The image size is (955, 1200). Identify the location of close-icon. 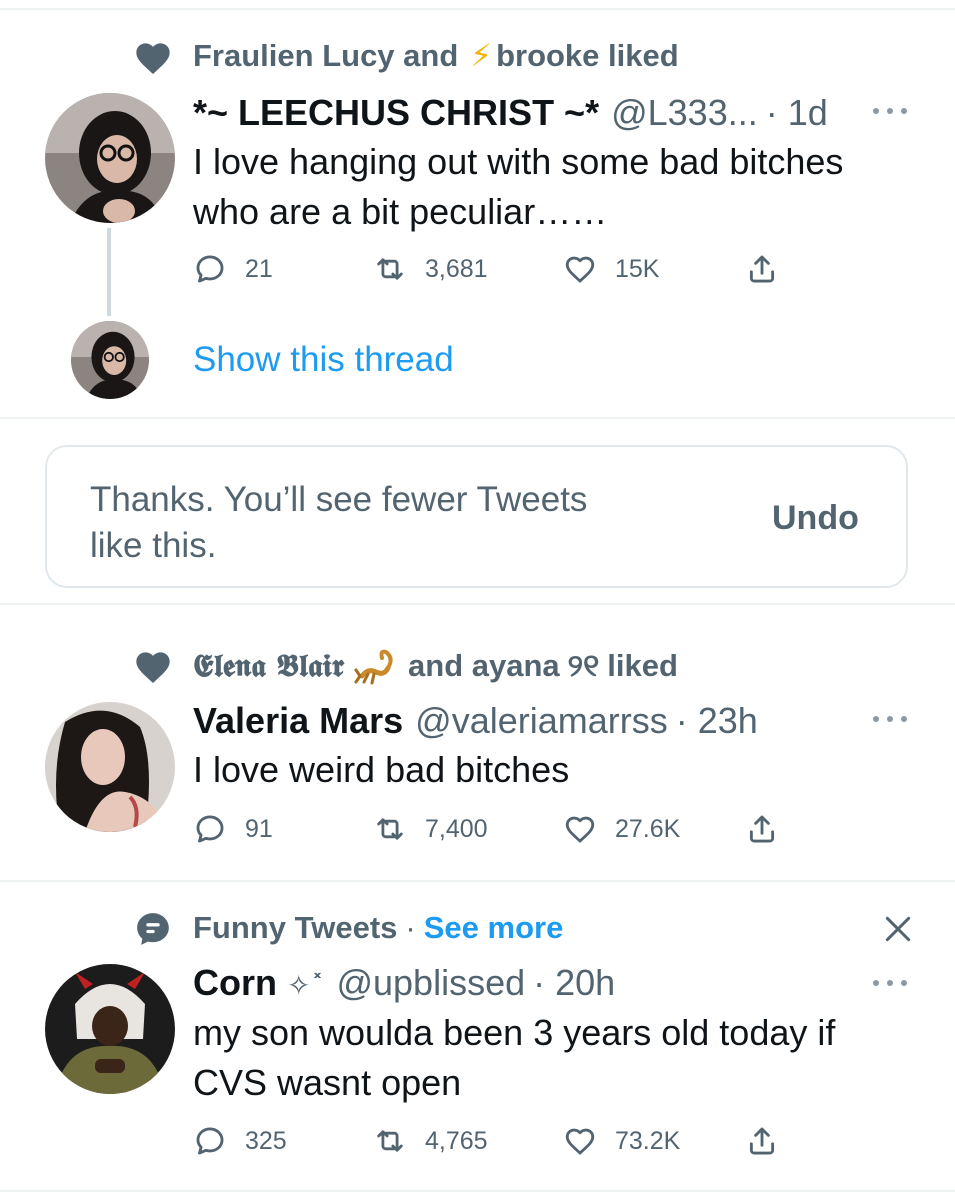
(898, 929).